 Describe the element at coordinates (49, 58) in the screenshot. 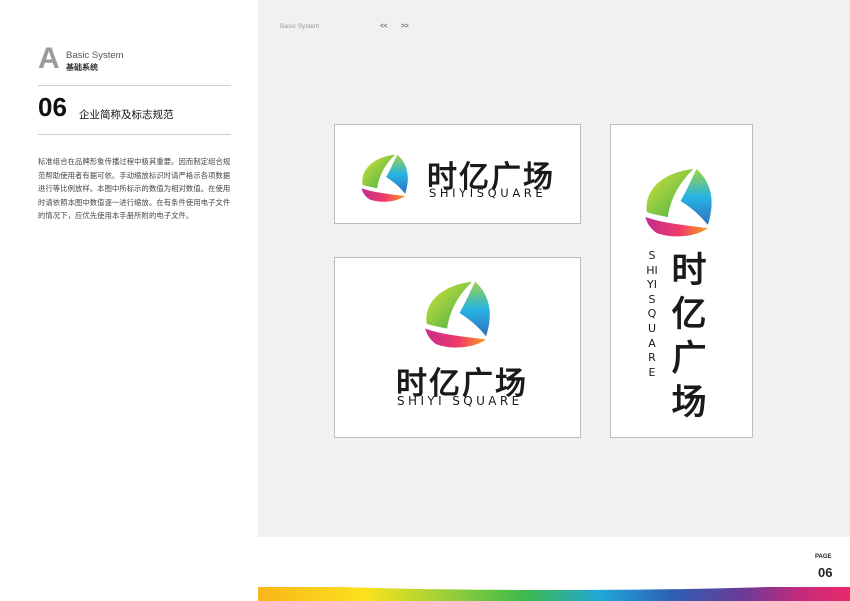

I see `section-letter: A` at that location.